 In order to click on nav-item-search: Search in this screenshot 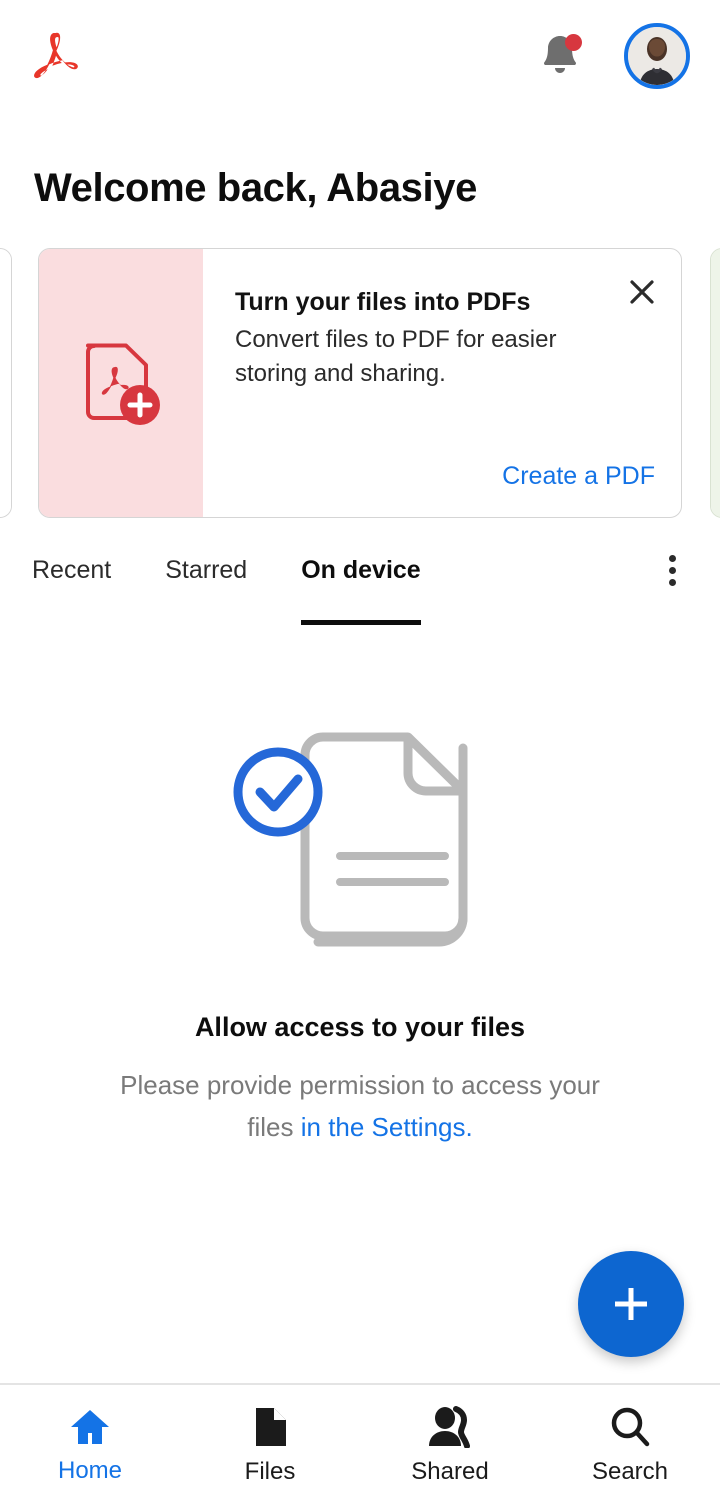, I will do `click(630, 1446)`.